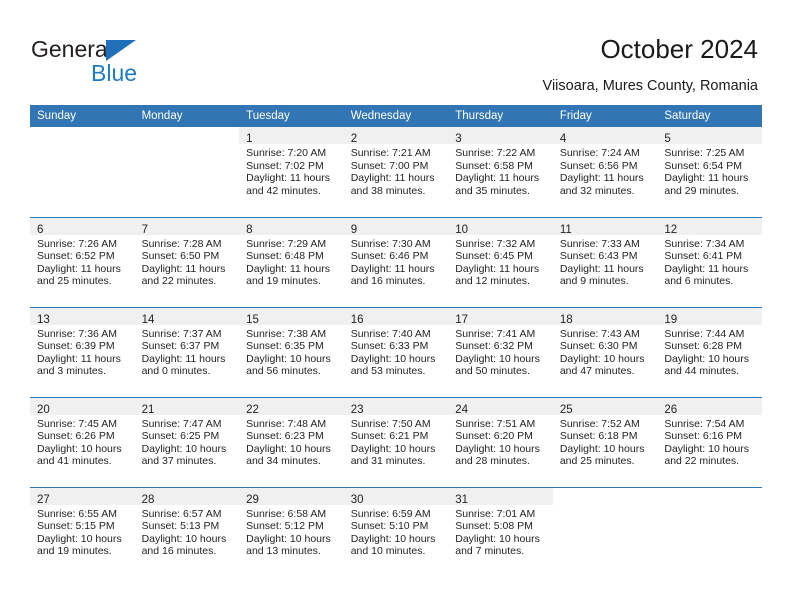  Describe the element at coordinates (492, 371) in the screenshot. I see `daylight-duration-line2: and 50 minutes.` at that location.